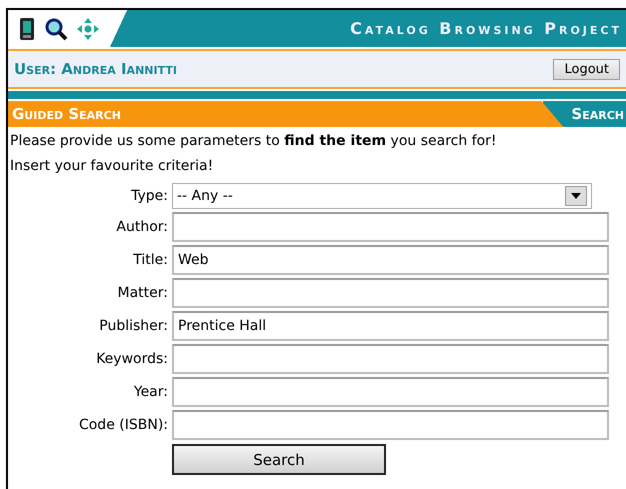 The width and height of the screenshot is (626, 489). What do you see at coordinates (576, 196) in the screenshot?
I see `dropdown-arrow-icon` at bounding box center [576, 196].